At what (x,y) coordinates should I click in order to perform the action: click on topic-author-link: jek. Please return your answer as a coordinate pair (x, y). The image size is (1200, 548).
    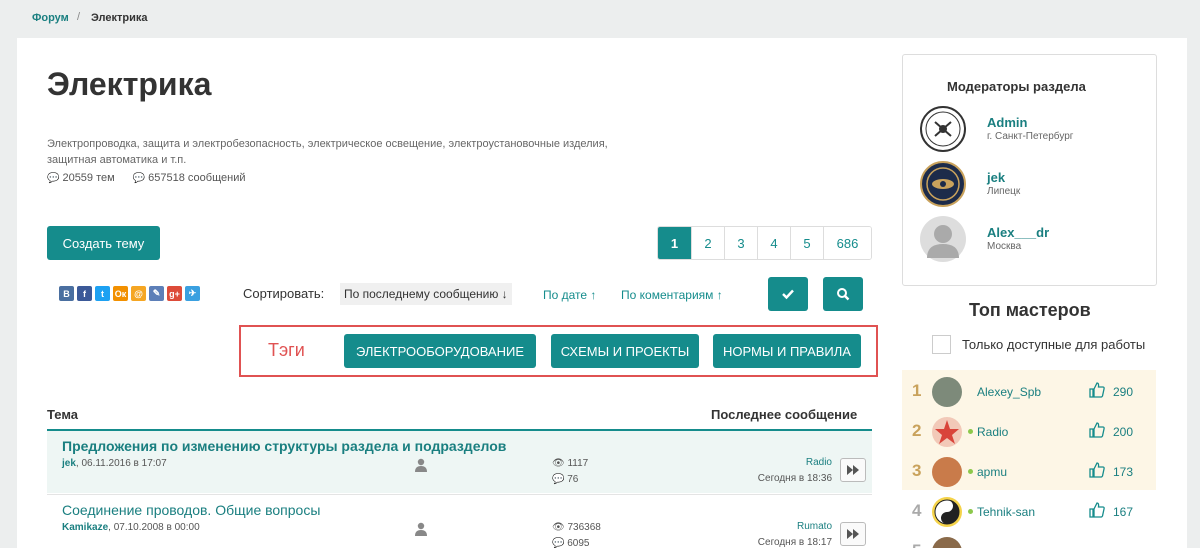
    Looking at the image, I should click on (69, 463).